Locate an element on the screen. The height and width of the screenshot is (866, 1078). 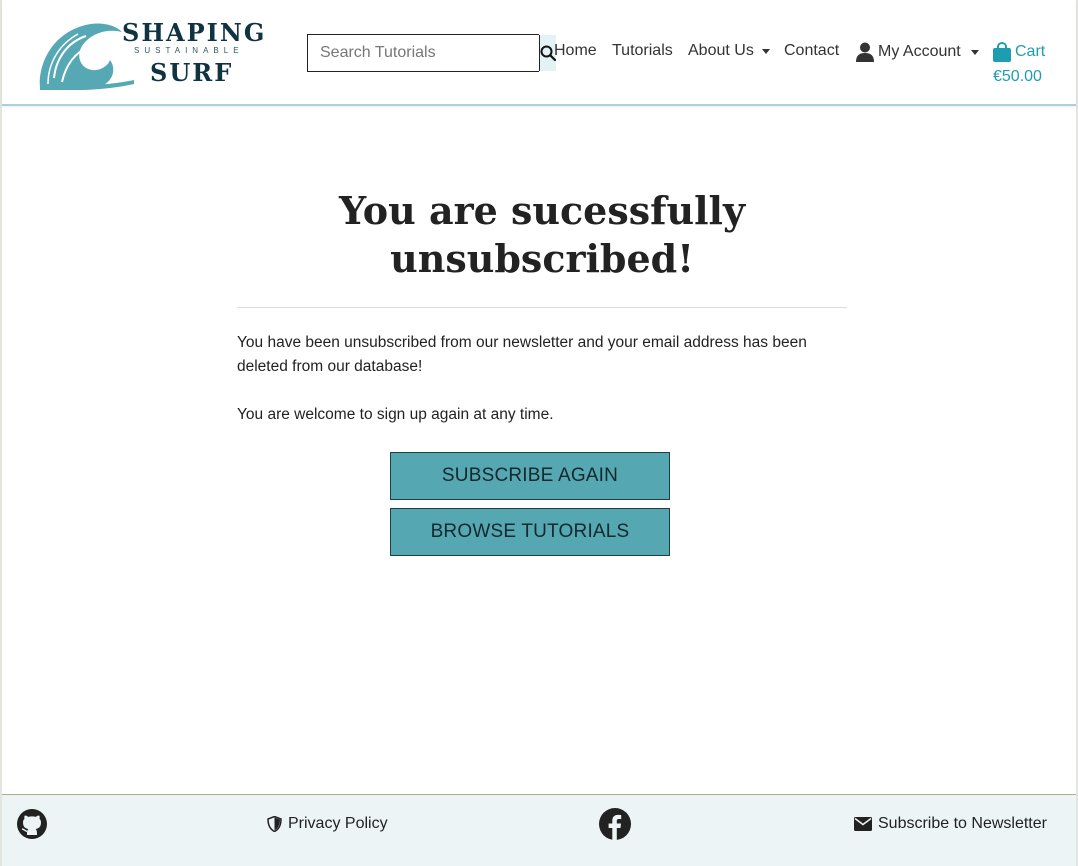
subscribe-again-button: SUBSCRIBE AGAIN is located at coordinates (530, 476).